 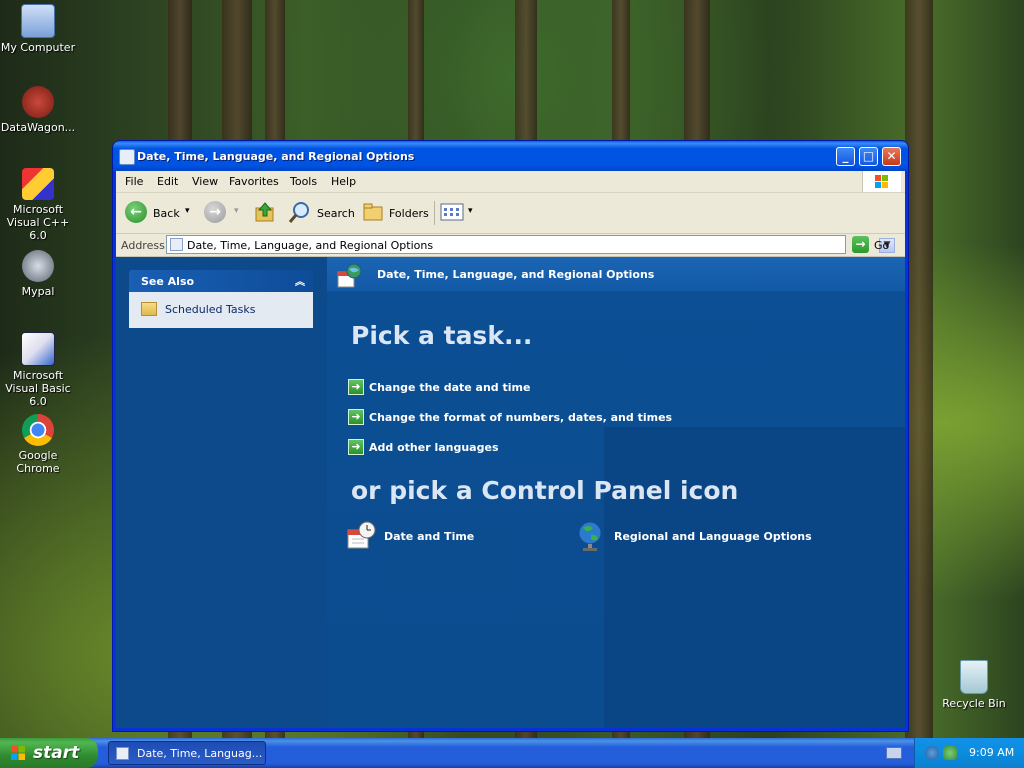 I want to click on desktop-icon-my-computer: My Computer, so click(x=39, y=29).